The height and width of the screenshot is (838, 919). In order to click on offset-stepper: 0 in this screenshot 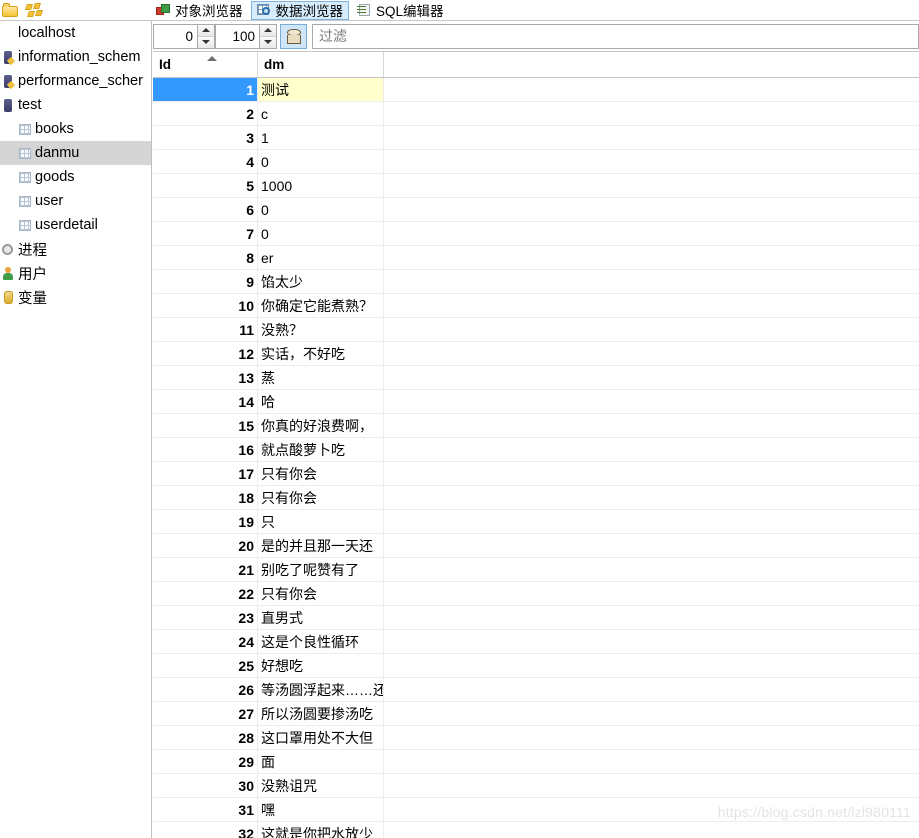, I will do `click(184, 36)`.